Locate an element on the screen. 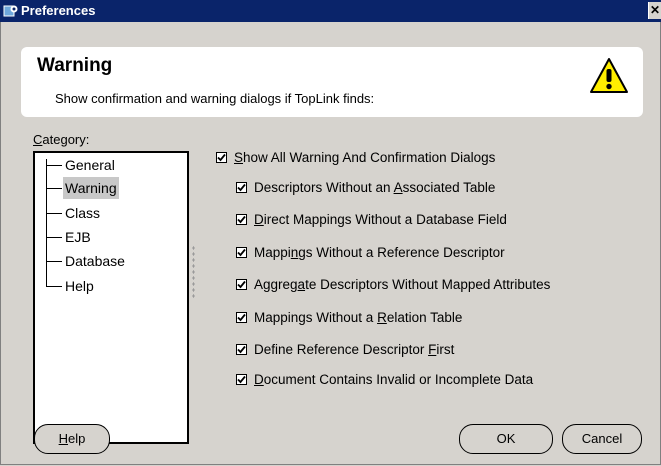 Image resolution: width=661 pixels, height=466 pixels. tree-item-label: Database is located at coordinates (95, 261).